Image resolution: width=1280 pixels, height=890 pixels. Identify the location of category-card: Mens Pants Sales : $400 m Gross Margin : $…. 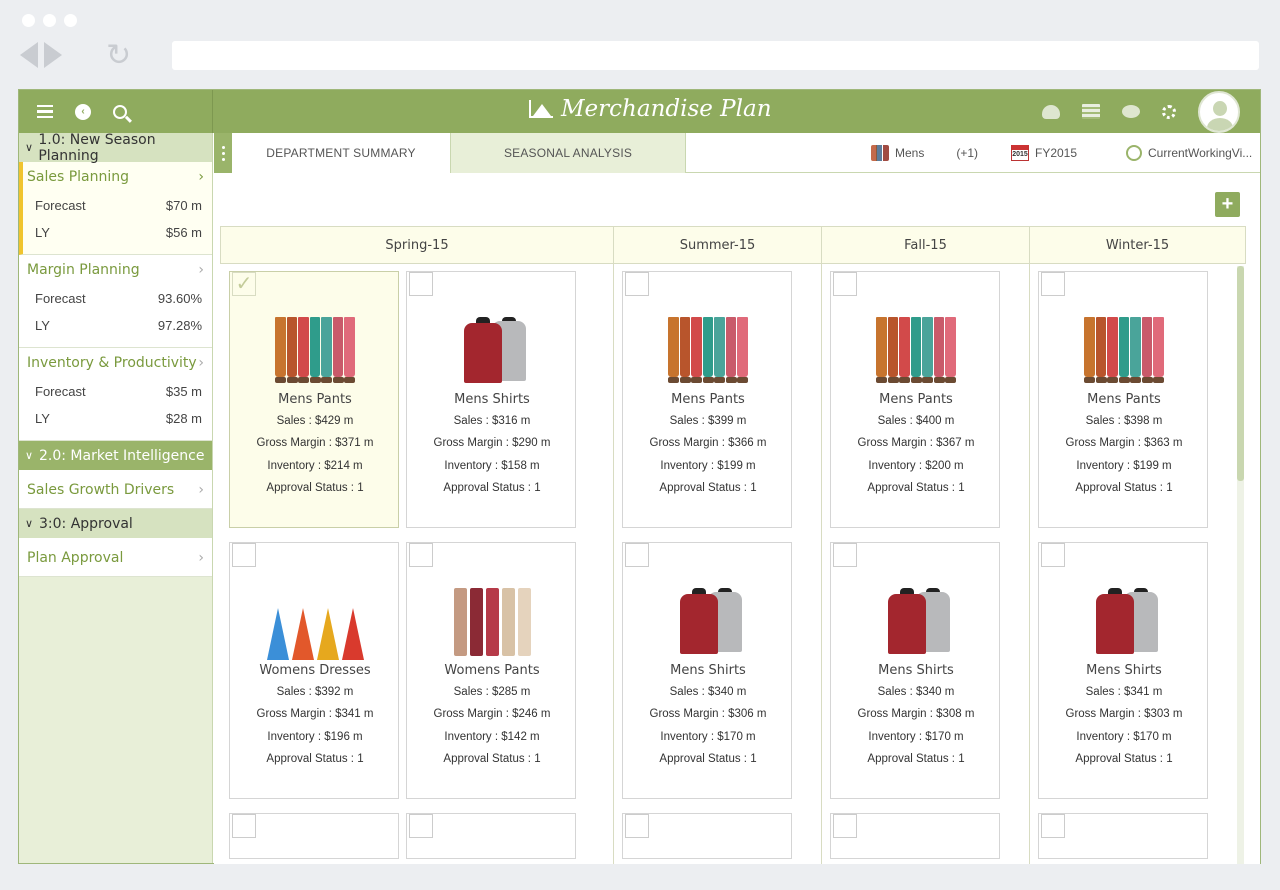
(915, 399).